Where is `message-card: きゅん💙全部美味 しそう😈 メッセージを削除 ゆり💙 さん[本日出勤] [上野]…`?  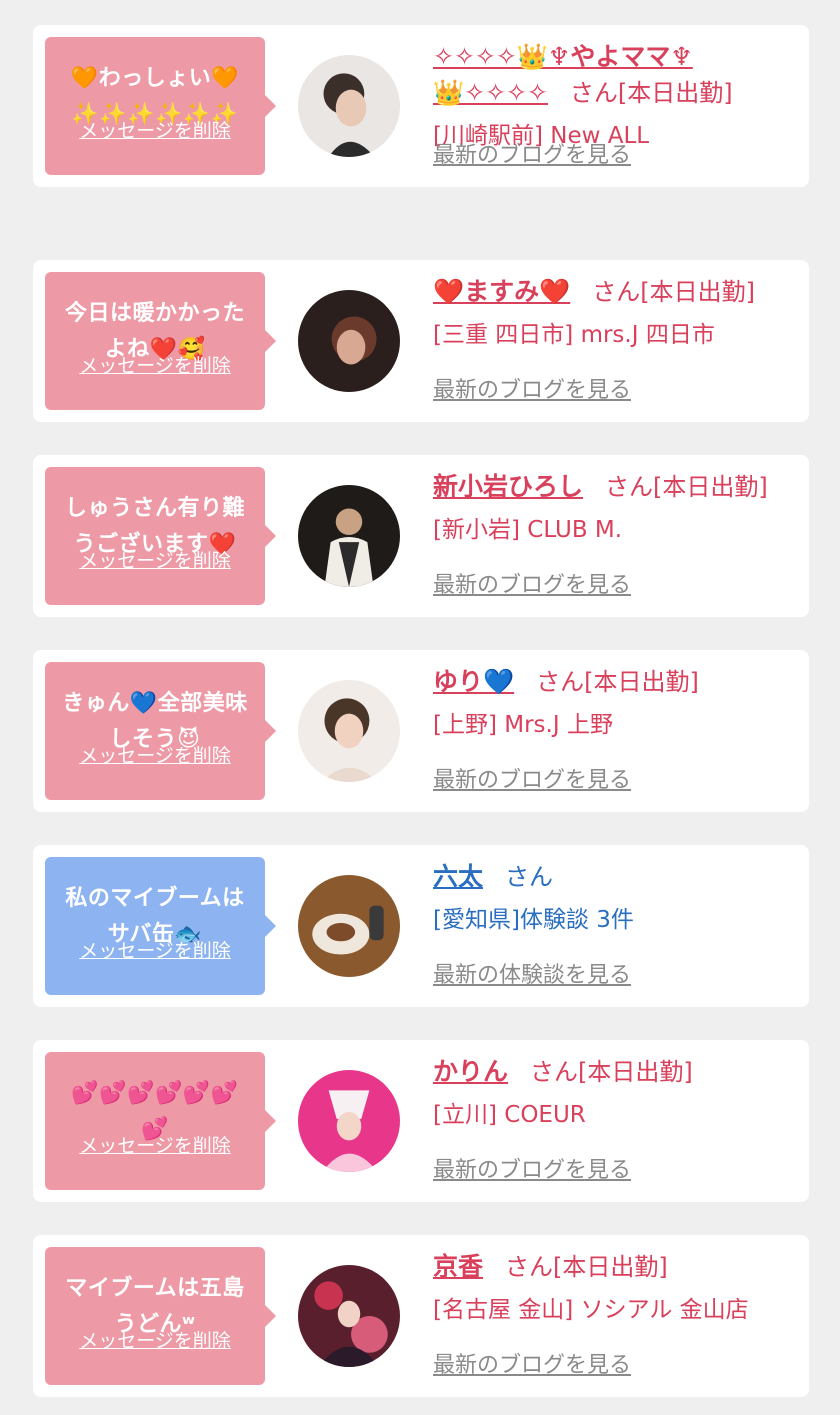 message-card: きゅん💙全部美味 しそう😈 メッセージを削除 ゆり💙 さん[本日出勤] [上野]… is located at coordinates (421, 731).